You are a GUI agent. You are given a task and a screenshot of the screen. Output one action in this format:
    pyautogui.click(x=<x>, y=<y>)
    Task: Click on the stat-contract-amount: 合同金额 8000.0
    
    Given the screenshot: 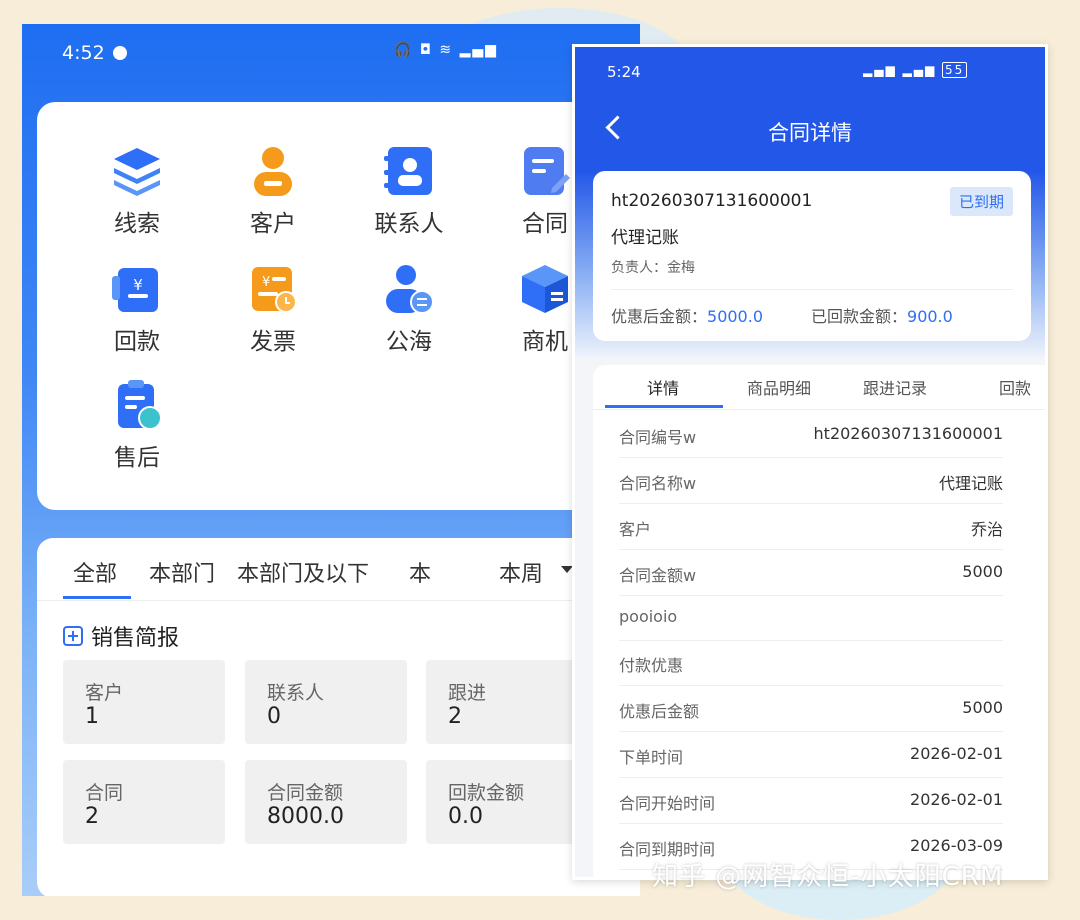 What is the action you would take?
    pyautogui.click(x=326, y=802)
    